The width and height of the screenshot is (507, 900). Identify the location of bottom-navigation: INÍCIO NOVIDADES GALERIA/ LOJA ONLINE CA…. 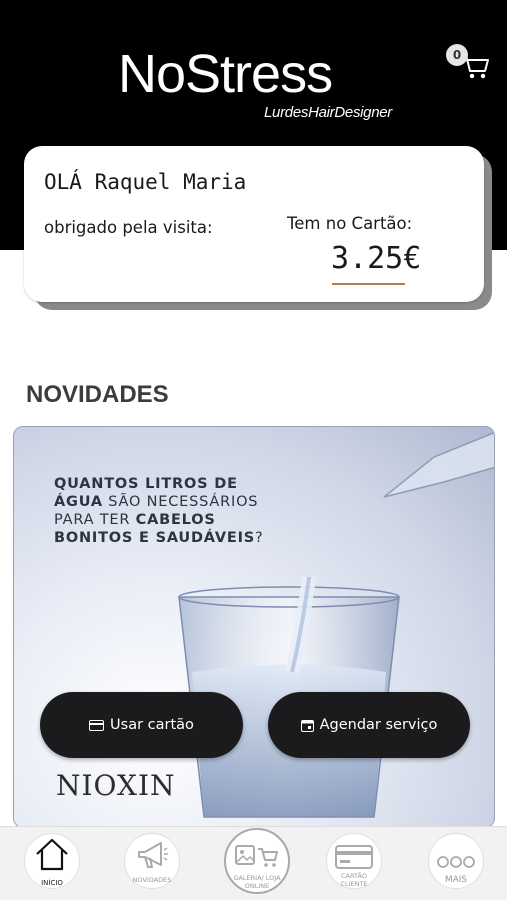
(253, 863).